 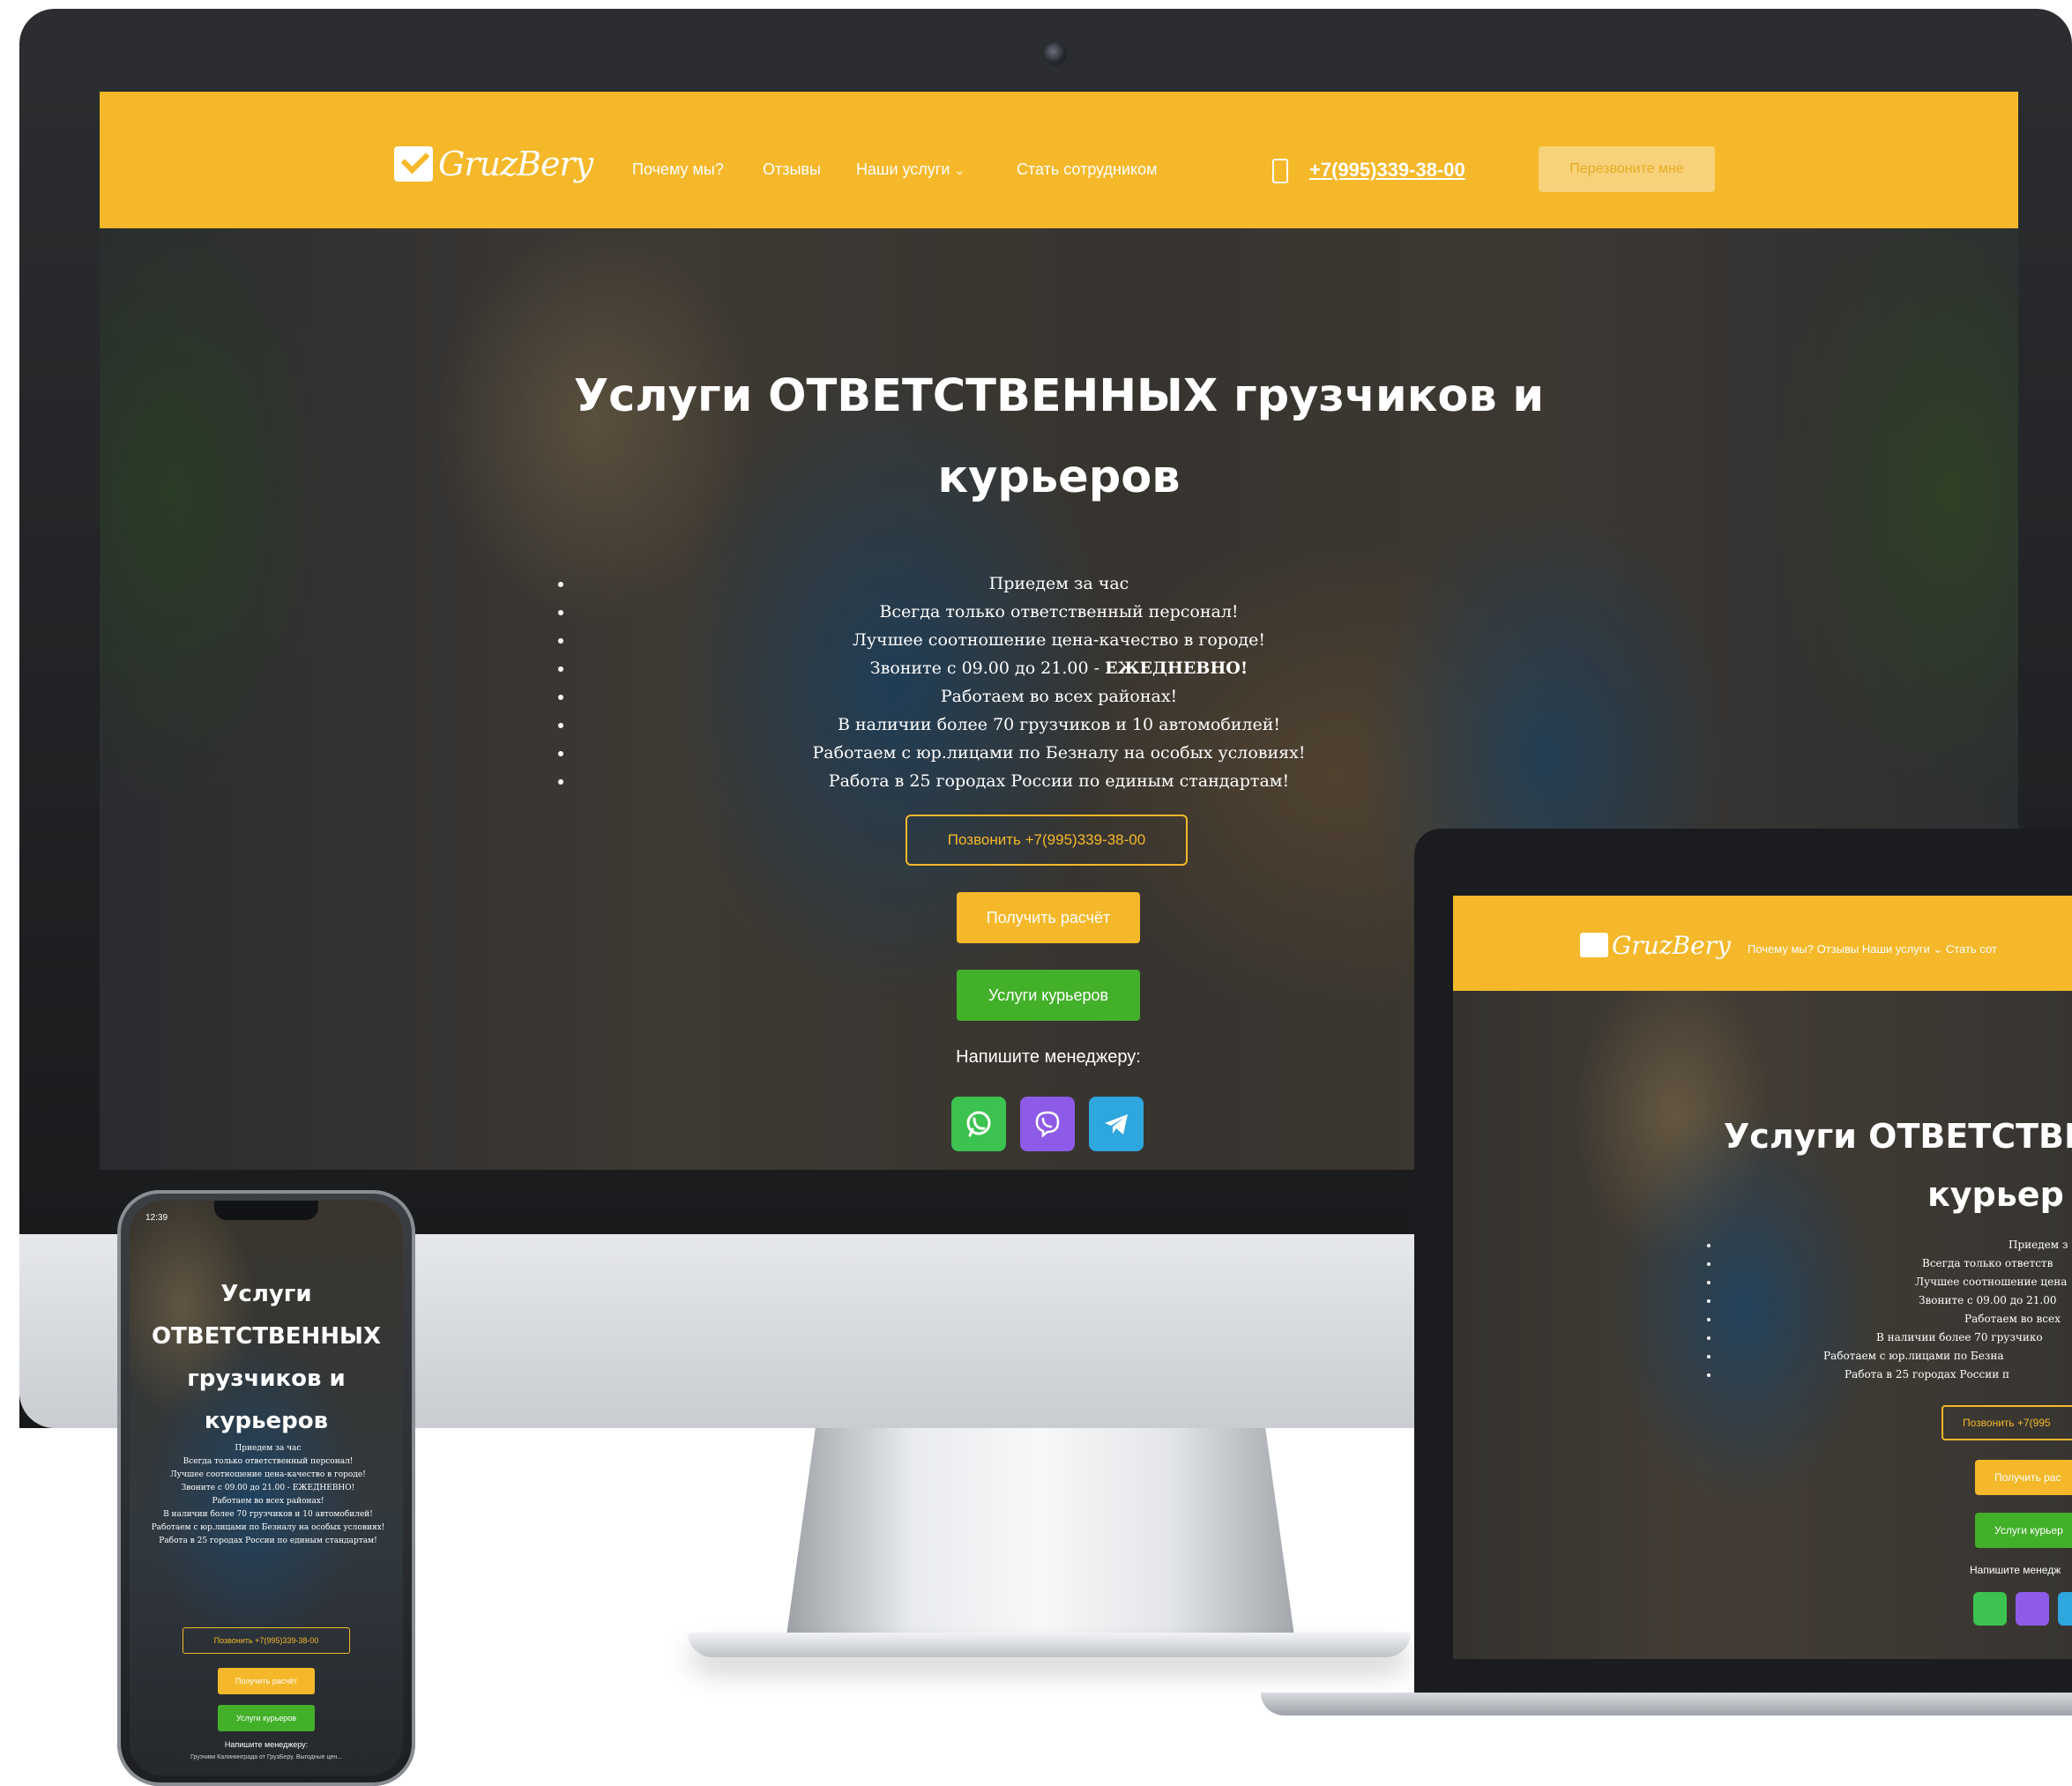 What do you see at coordinates (2007, 1422) in the screenshot?
I see `laptop-call-button: Позвонить +7(995` at bounding box center [2007, 1422].